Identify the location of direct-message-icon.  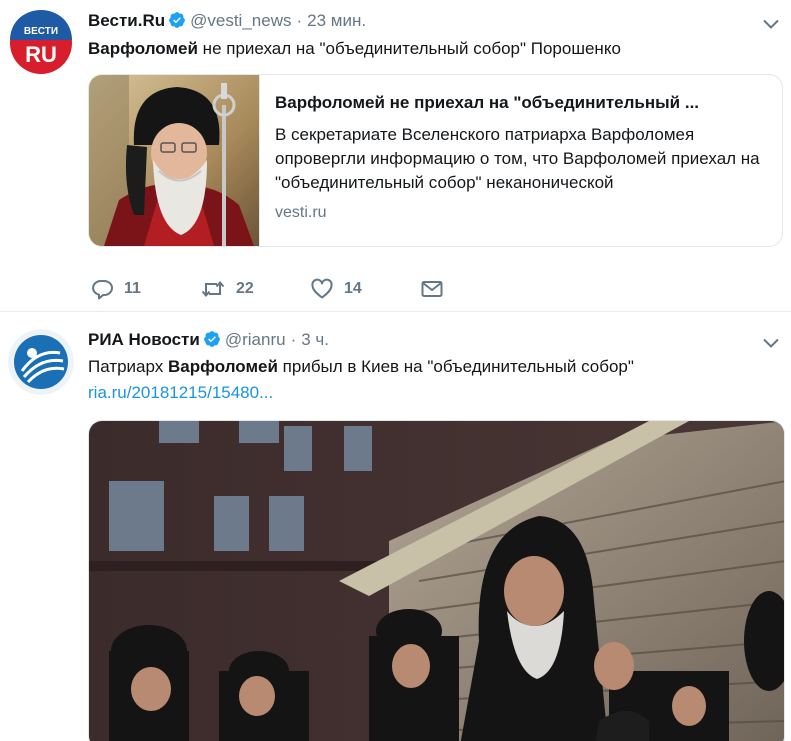
(432, 289).